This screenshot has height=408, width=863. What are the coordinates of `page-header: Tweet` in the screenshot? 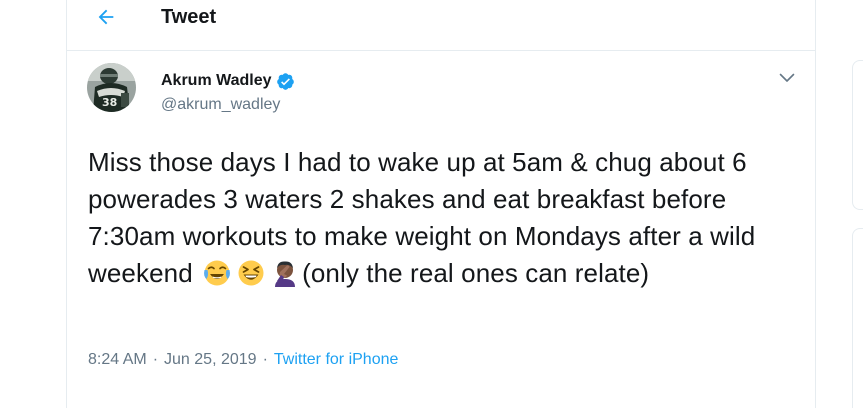 It's located at (441, 25).